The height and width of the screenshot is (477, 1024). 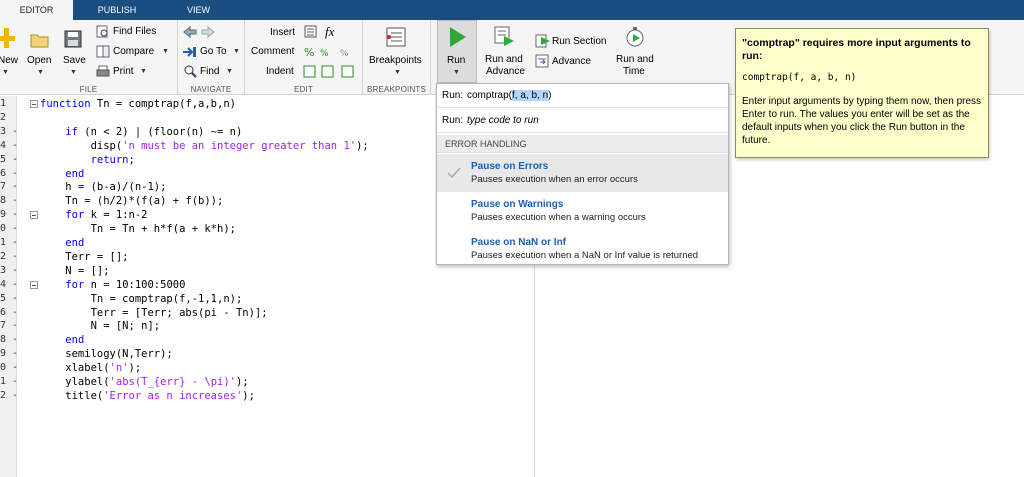 What do you see at coordinates (3, 103) in the screenshot?
I see `line-number: 1` at bounding box center [3, 103].